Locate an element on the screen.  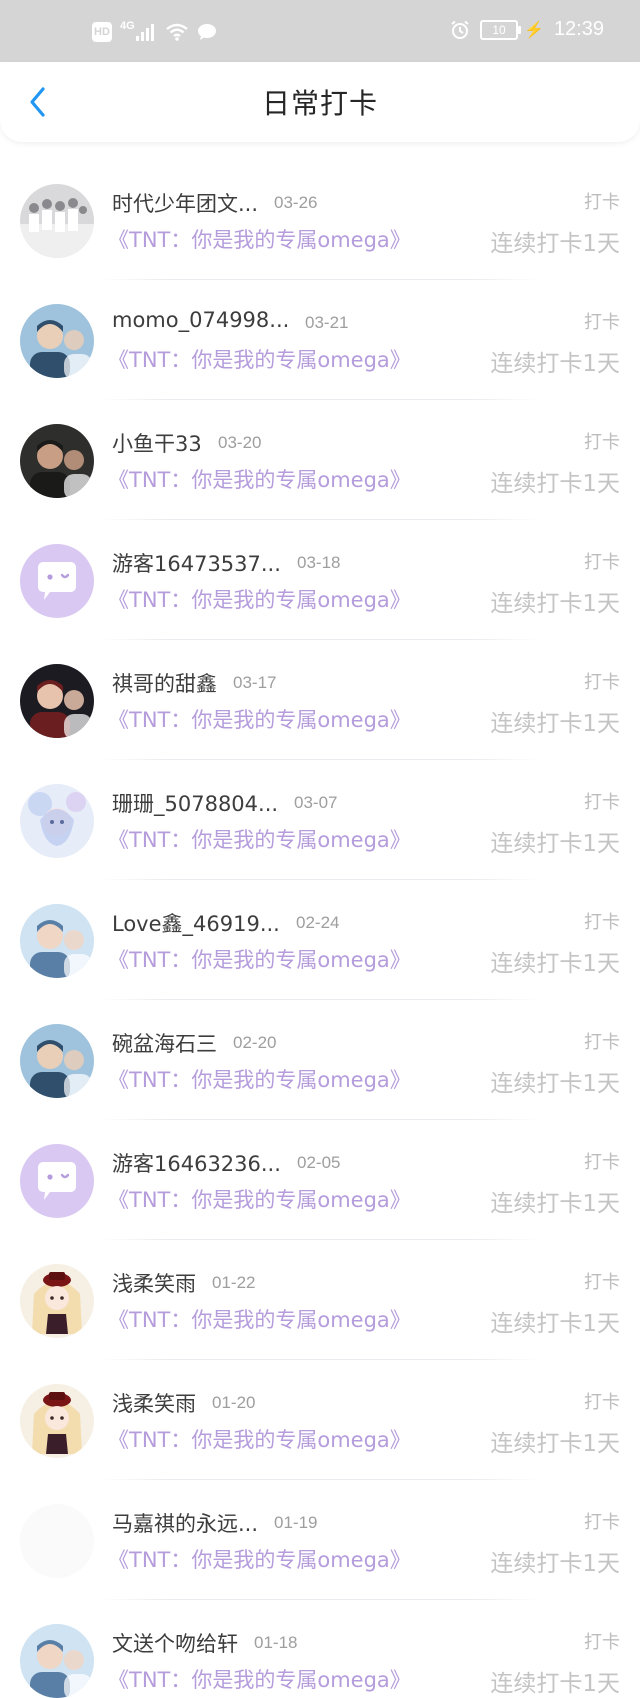
network-type: 4G is located at coordinates (127, 26).